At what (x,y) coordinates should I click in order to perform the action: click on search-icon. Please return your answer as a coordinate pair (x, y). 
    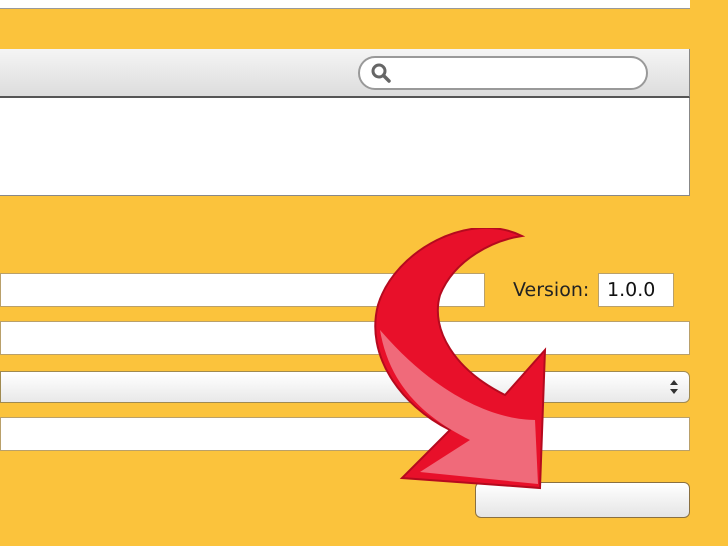
    Looking at the image, I should click on (381, 73).